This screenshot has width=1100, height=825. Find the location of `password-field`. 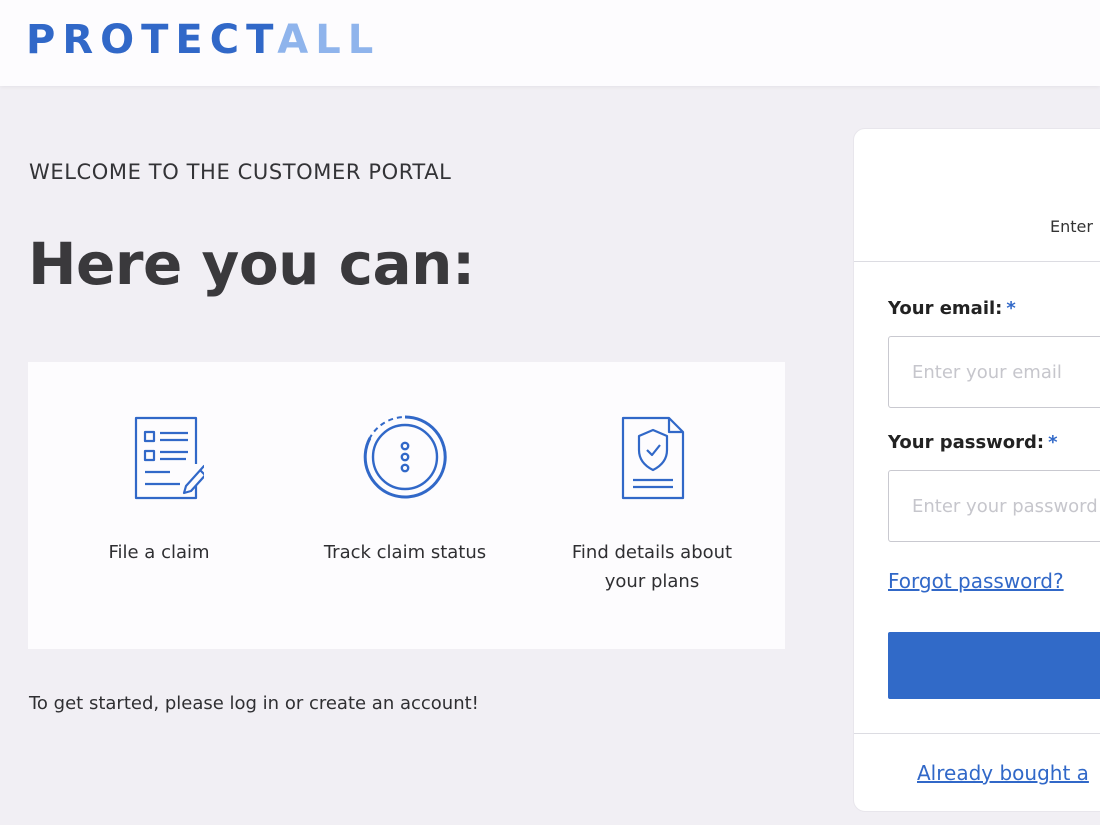

password-field is located at coordinates (994, 506).